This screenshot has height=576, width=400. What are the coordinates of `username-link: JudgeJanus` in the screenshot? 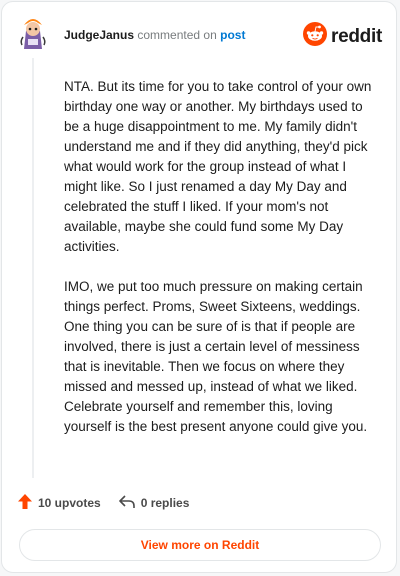 It's located at (99, 35).